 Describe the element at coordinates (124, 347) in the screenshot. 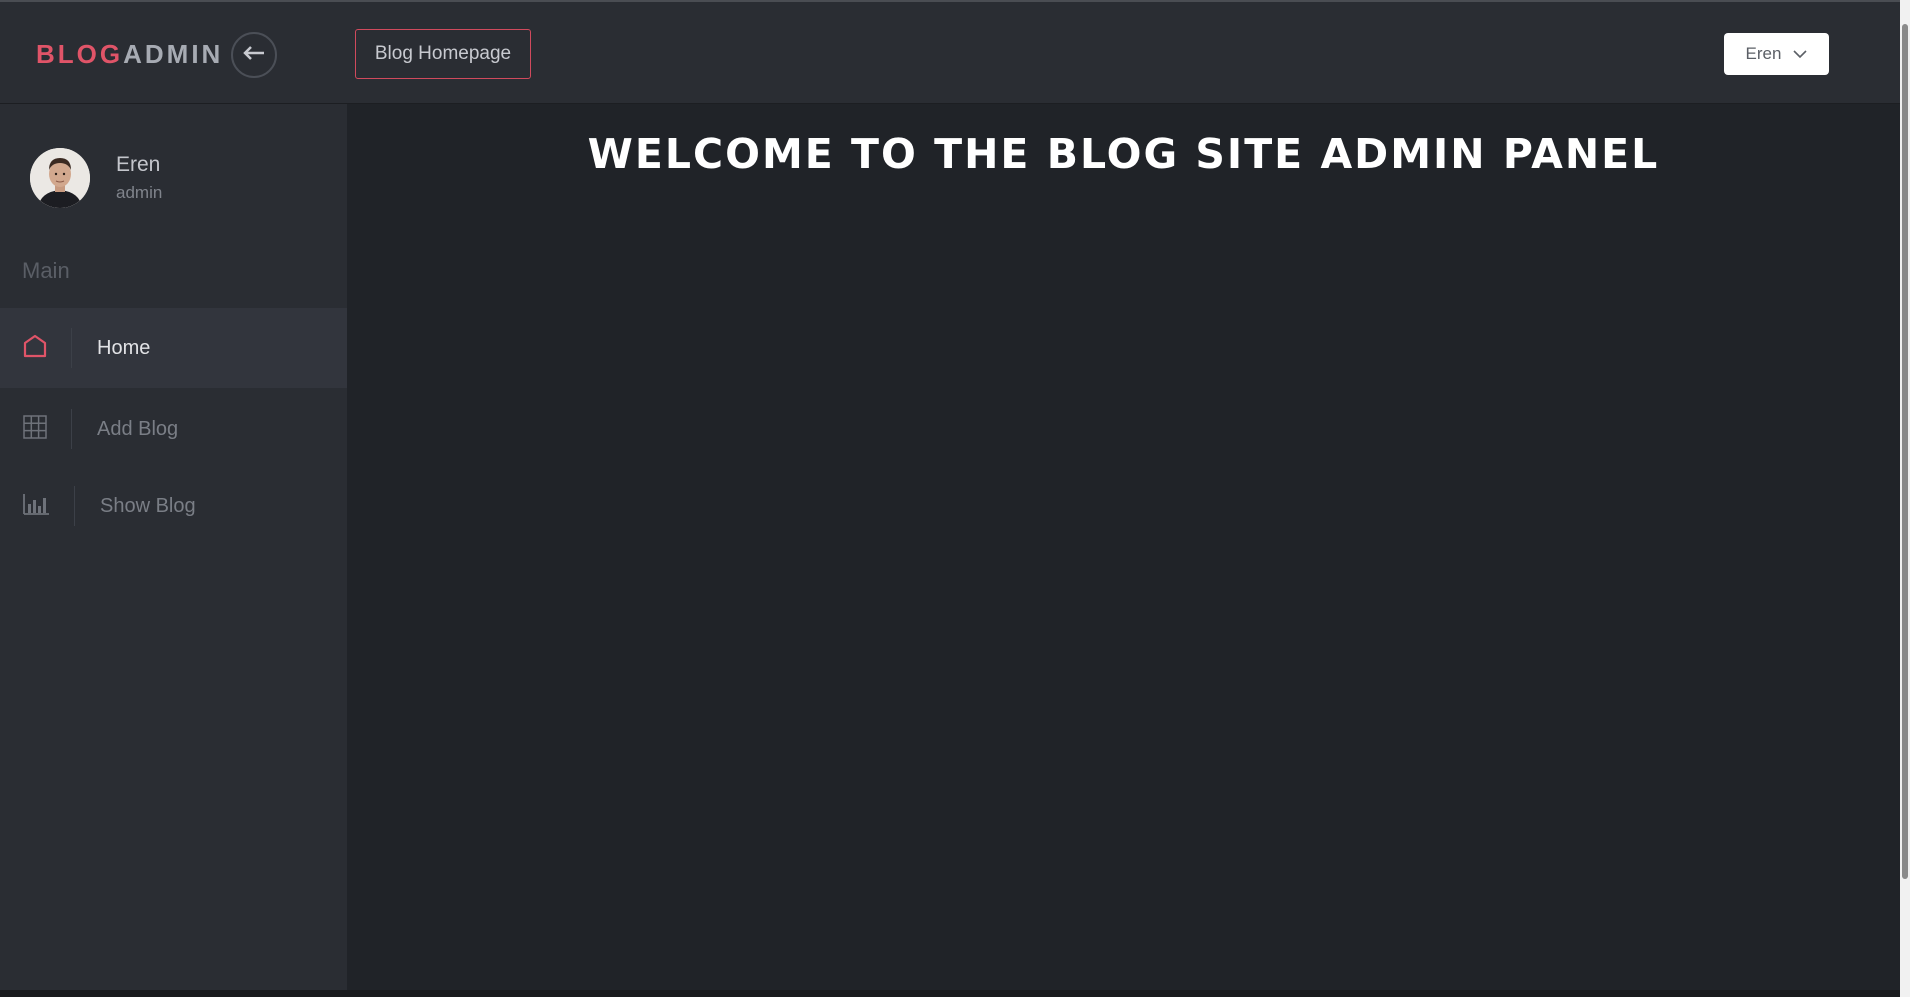

I see `sidebar-item-label: Home` at that location.